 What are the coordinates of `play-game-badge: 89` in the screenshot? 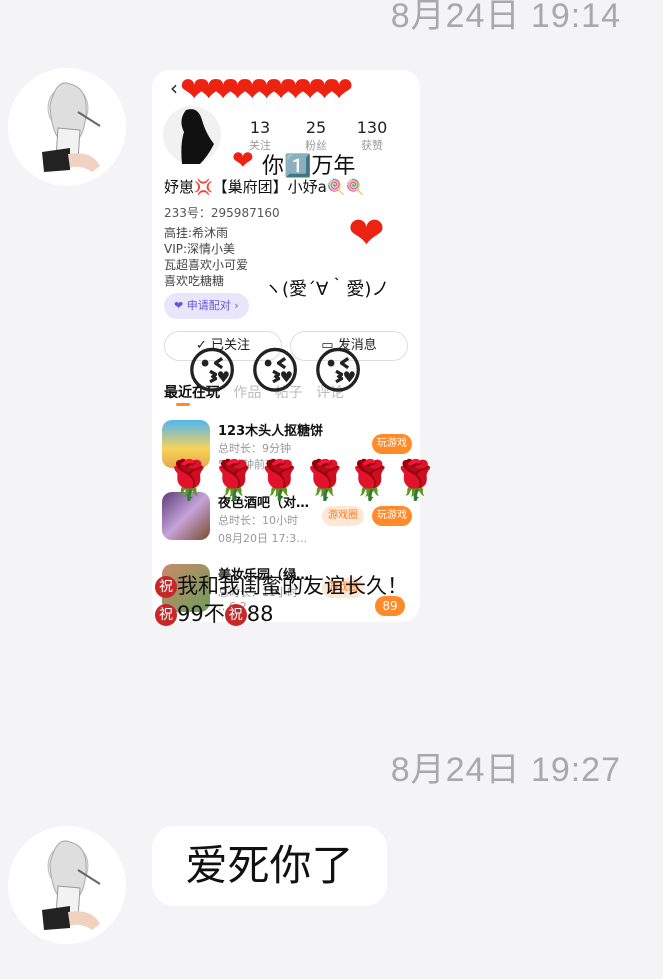 It's located at (390, 606).